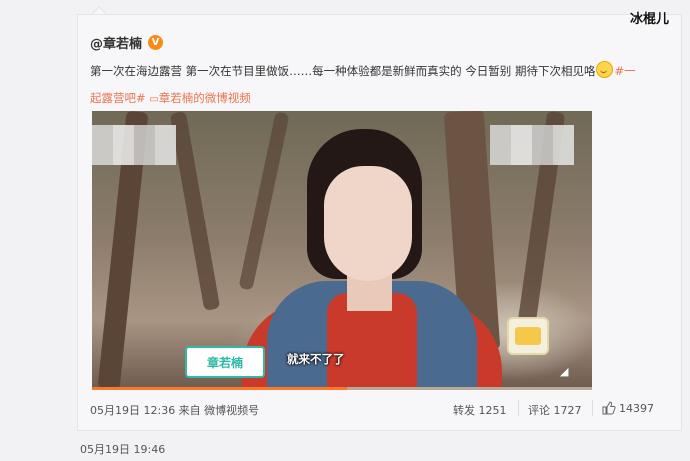 The image size is (690, 461). Describe the element at coordinates (225, 362) in the screenshot. I see `name-tag-overlay: 章若楠` at that location.